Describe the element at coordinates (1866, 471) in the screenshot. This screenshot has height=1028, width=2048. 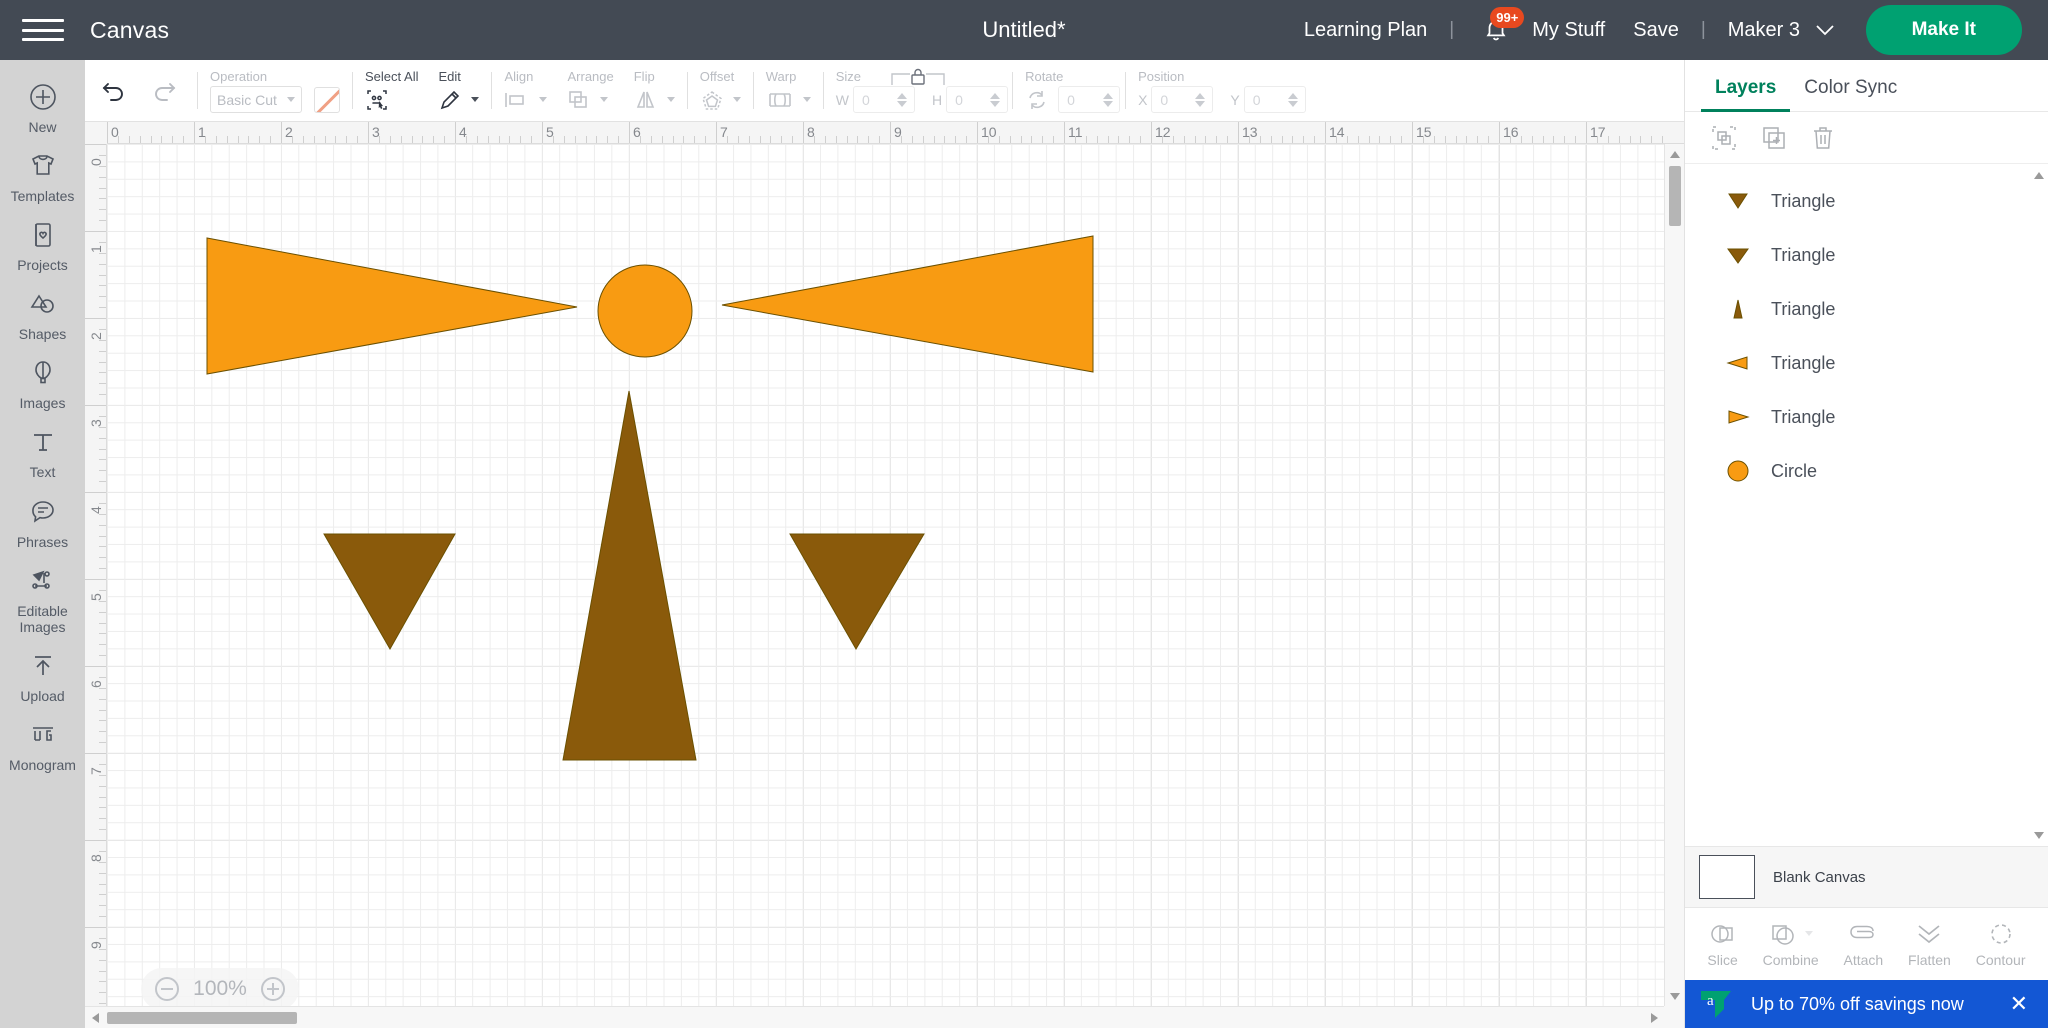
I see `layer-row: Circle` at that location.